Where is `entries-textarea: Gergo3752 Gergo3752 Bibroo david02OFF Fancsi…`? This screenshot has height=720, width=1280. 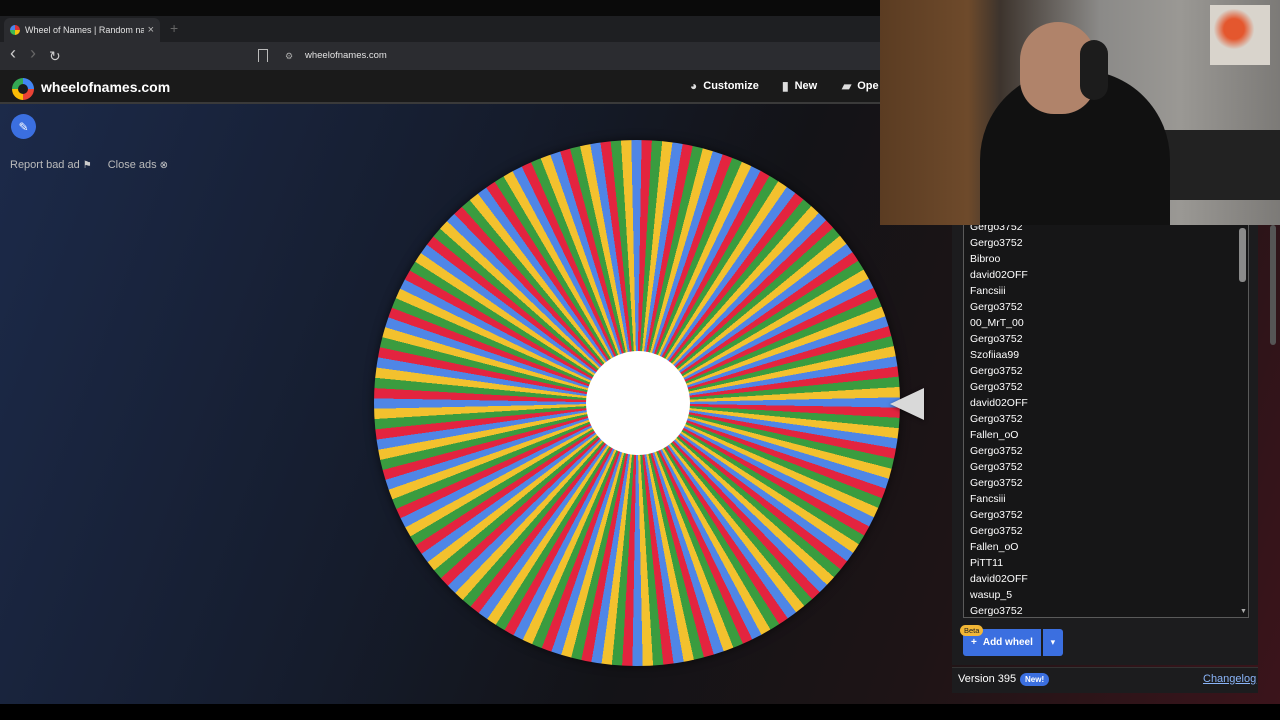 entries-textarea: Gergo3752 Gergo3752 Bibroo david02OFF Fancsi… is located at coordinates (1106, 421).